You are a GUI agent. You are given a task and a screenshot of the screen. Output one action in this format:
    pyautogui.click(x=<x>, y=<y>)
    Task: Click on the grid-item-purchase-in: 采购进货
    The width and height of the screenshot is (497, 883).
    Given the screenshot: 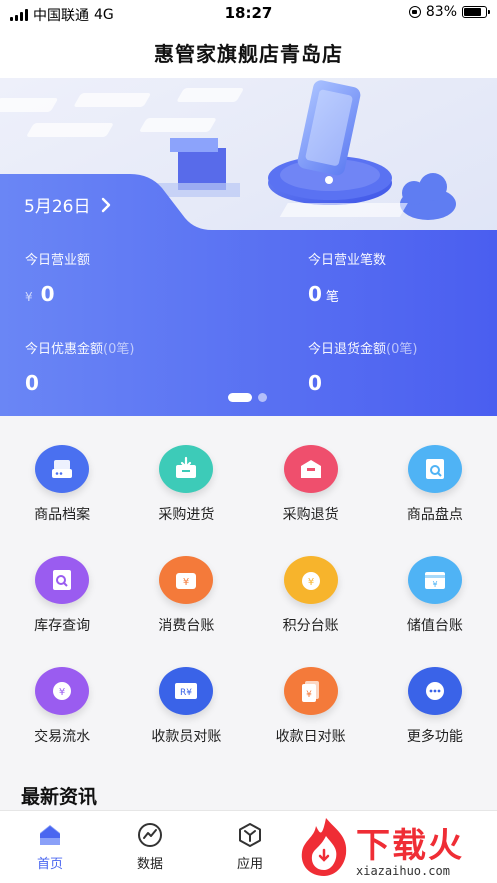 What is the action you would take?
    pyautogui.click(x=186, y=477)
    